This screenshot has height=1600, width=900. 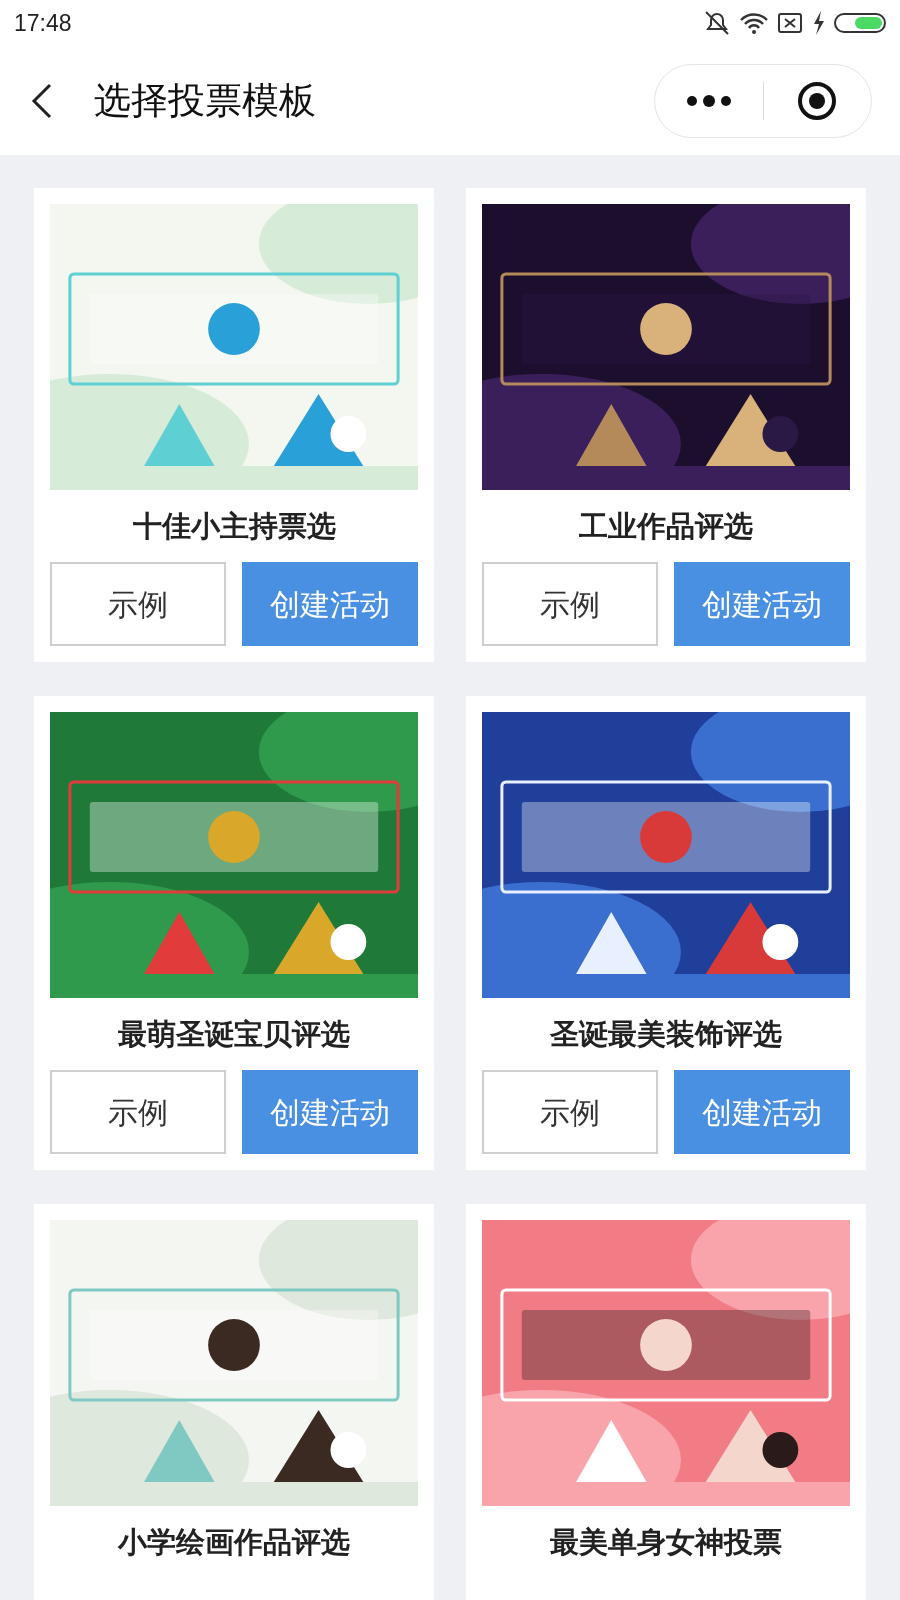 I want to click on wifi-icon, so click(x=754, y=23).